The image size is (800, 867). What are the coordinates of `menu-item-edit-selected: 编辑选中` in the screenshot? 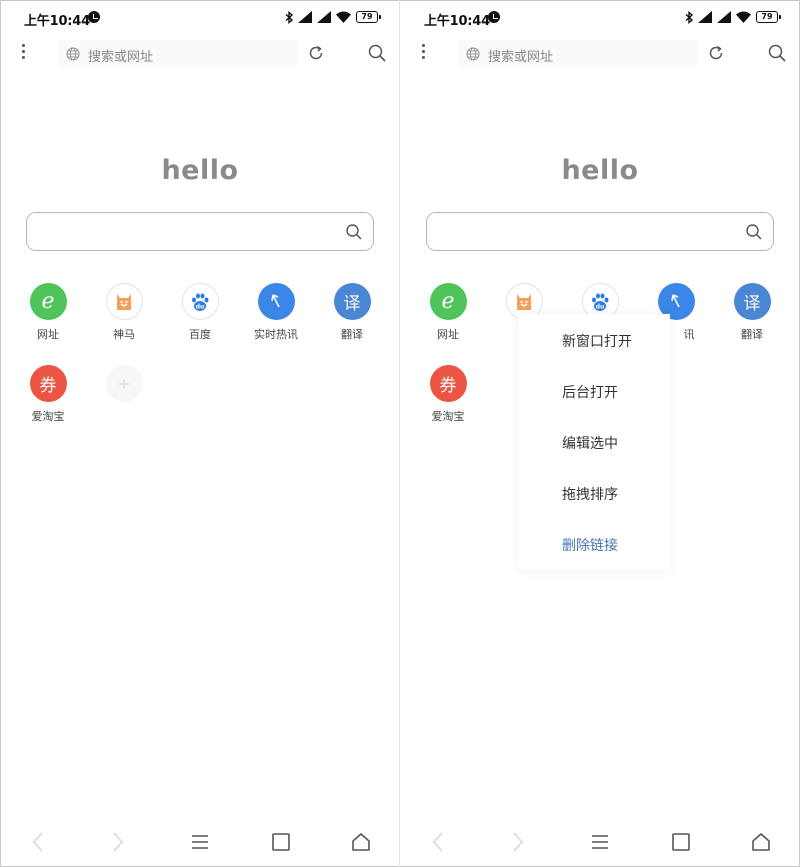 It's located at (590, 443).